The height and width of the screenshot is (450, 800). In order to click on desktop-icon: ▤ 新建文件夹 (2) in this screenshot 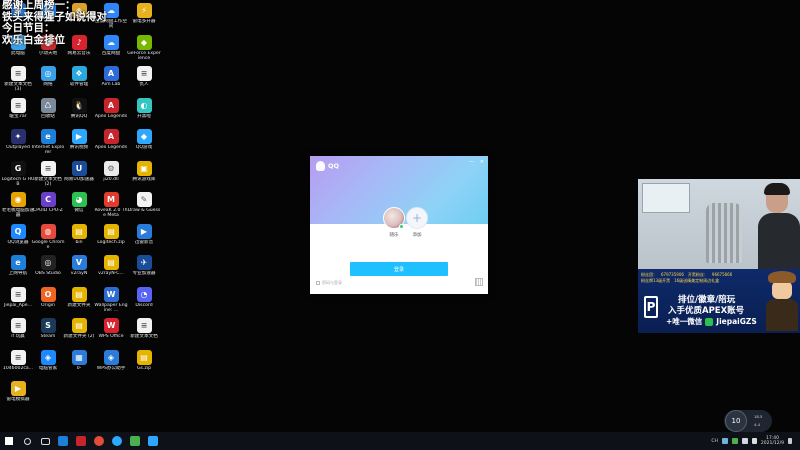, I will do `click(79, 335)`.